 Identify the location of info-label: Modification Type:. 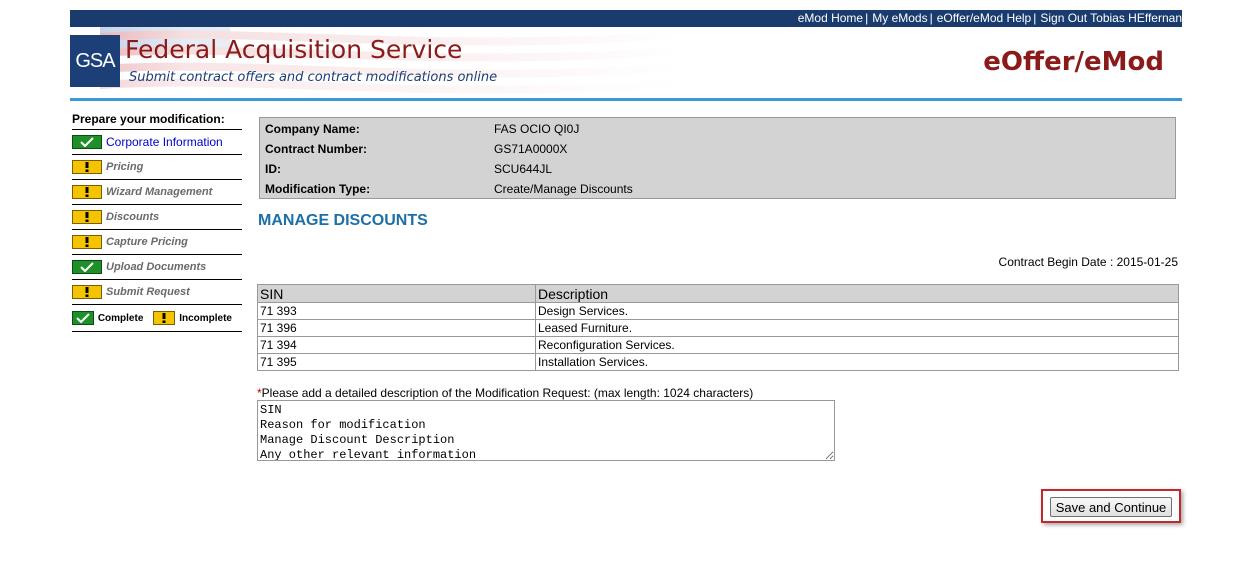
(318, 189).